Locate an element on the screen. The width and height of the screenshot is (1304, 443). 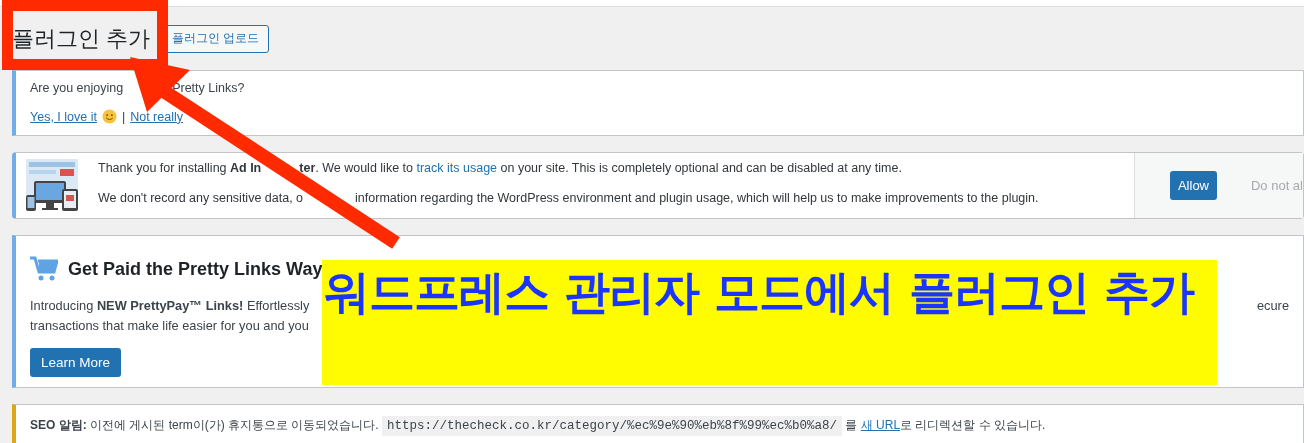
promo-text: Introducing NEW PrettyPay™ Links! Effortlessly is located at coordinates (170, 306).